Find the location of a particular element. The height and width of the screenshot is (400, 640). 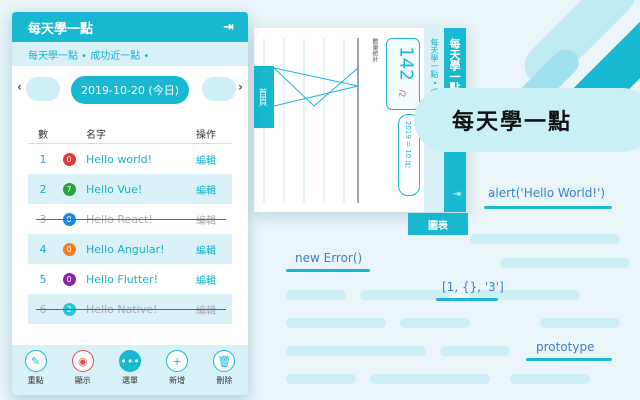

code-snippet-prototype: prototype is located at coordinates (565, 347).